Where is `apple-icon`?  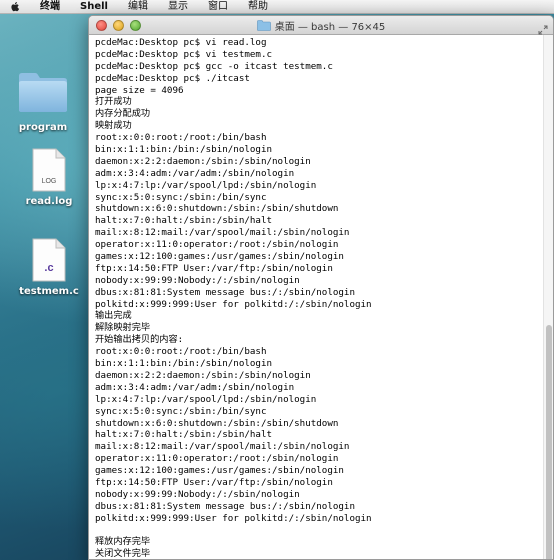 apple-icon is located at coordinates (15, 7).